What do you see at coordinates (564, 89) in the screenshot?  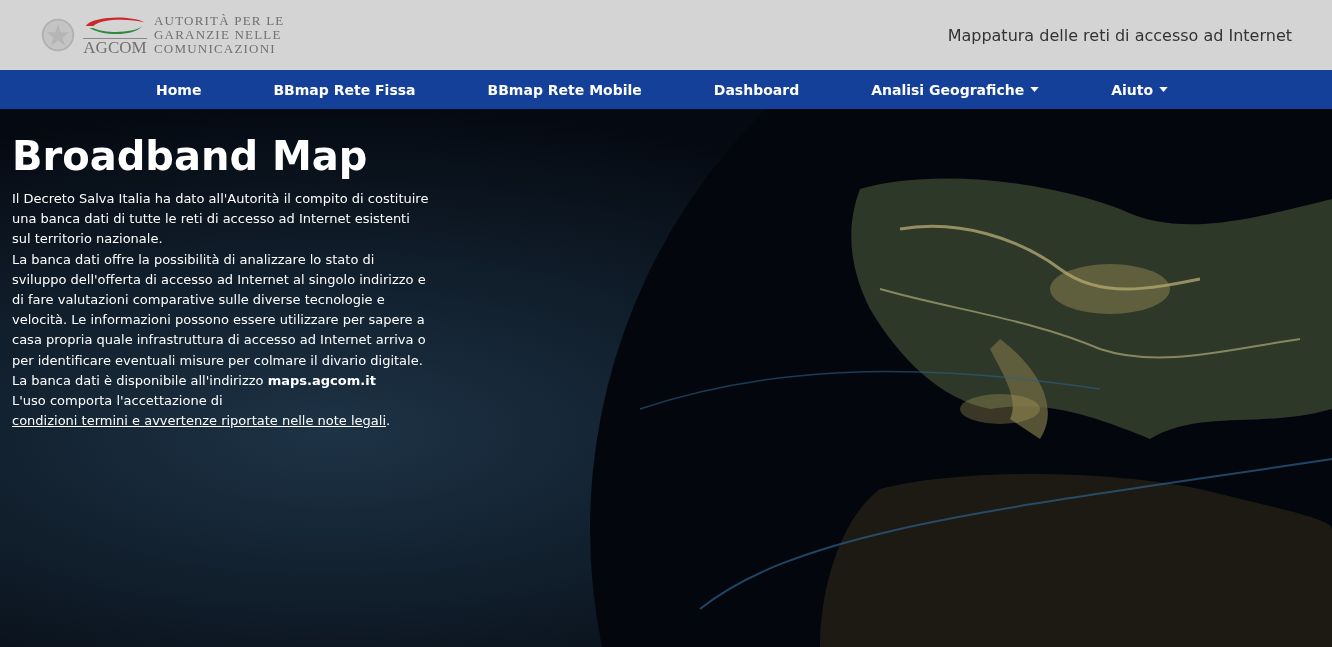 I see `nav-link: BBmap Rete Mobile` at bounding box center [564, 89].